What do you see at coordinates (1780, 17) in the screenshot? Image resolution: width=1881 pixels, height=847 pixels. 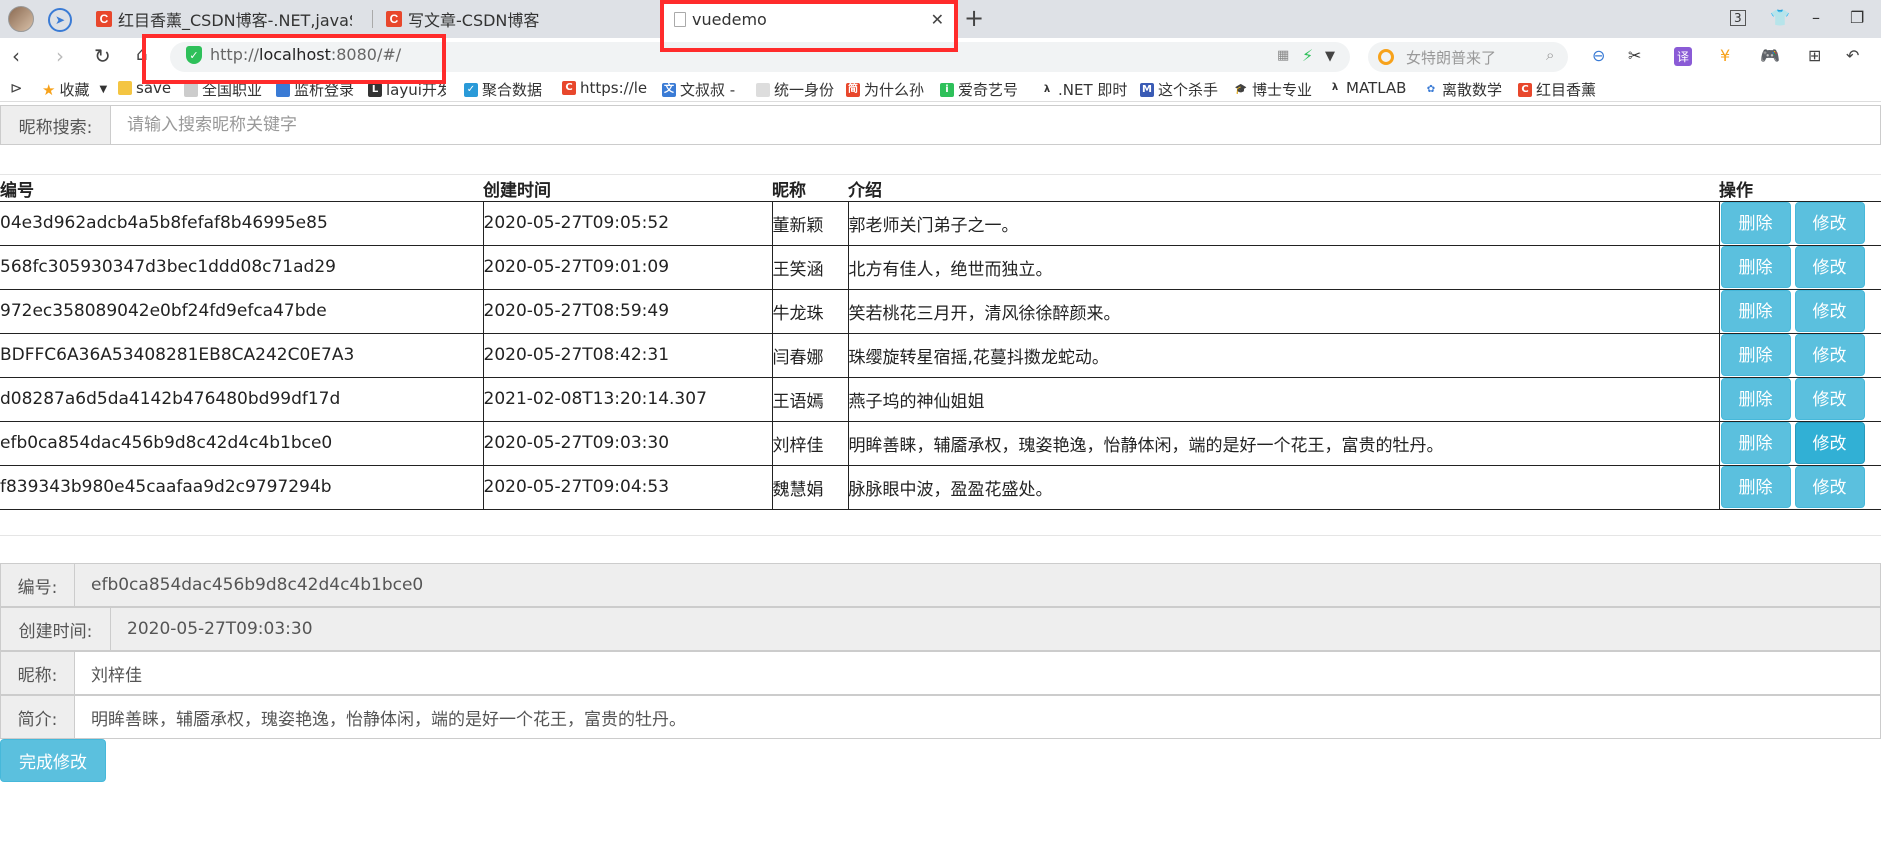 I see `shirt-skin-icon: 👕` at bounding box center [1780, 17].